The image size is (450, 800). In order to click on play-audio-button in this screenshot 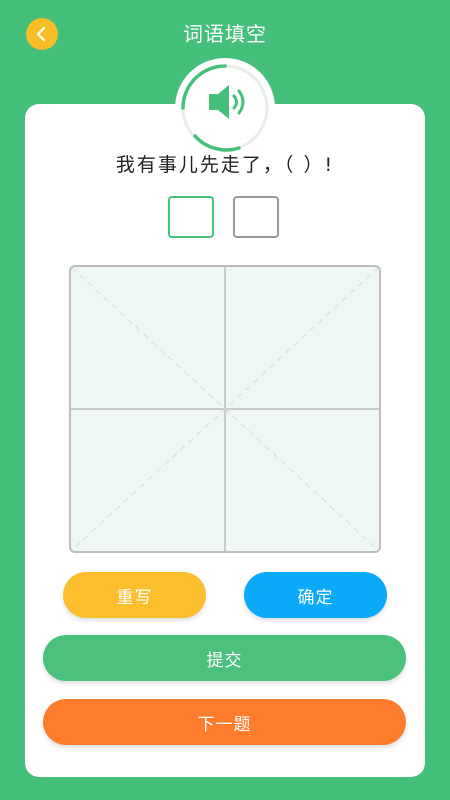, I will do `click(225, 108)`.